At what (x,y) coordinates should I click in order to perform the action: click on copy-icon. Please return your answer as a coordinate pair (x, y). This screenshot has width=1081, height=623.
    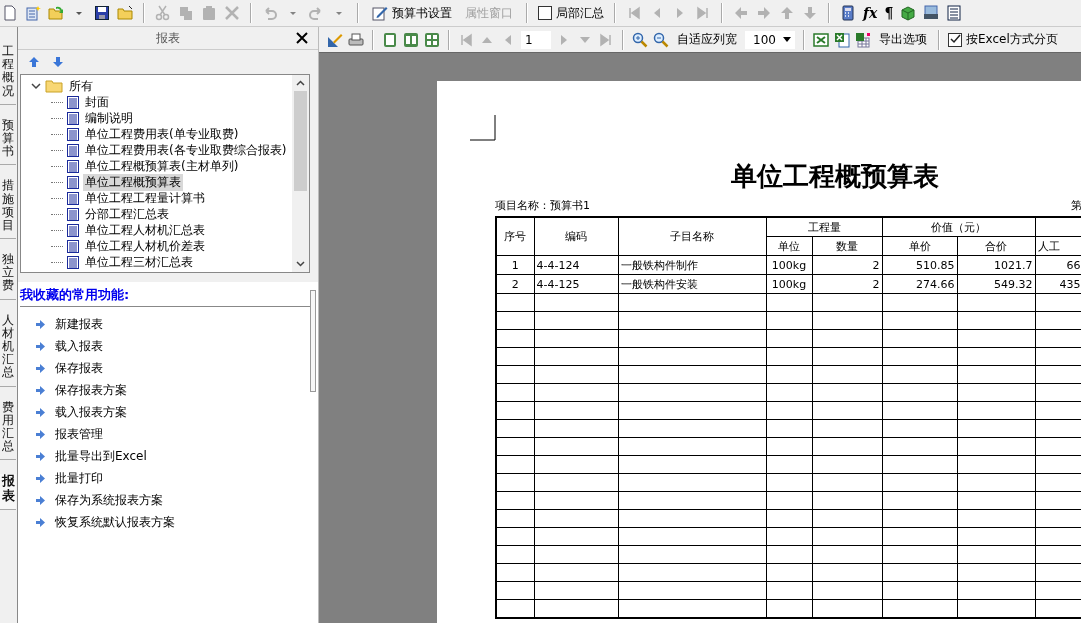
    Looking at the image, I should click on (186, 13).